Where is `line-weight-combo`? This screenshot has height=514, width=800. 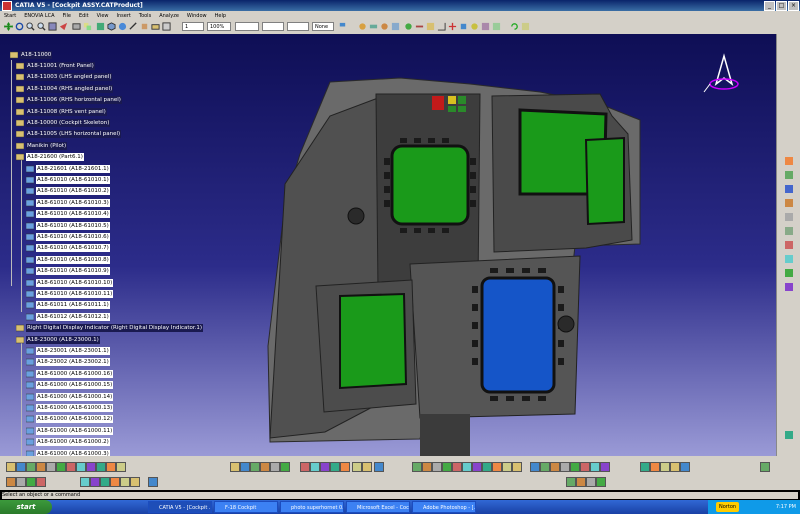 line-weight-combo is located at coordinates (273, 26).